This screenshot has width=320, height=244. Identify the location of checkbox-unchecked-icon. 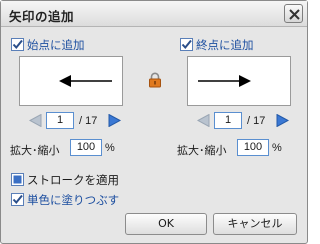
(17, 179).